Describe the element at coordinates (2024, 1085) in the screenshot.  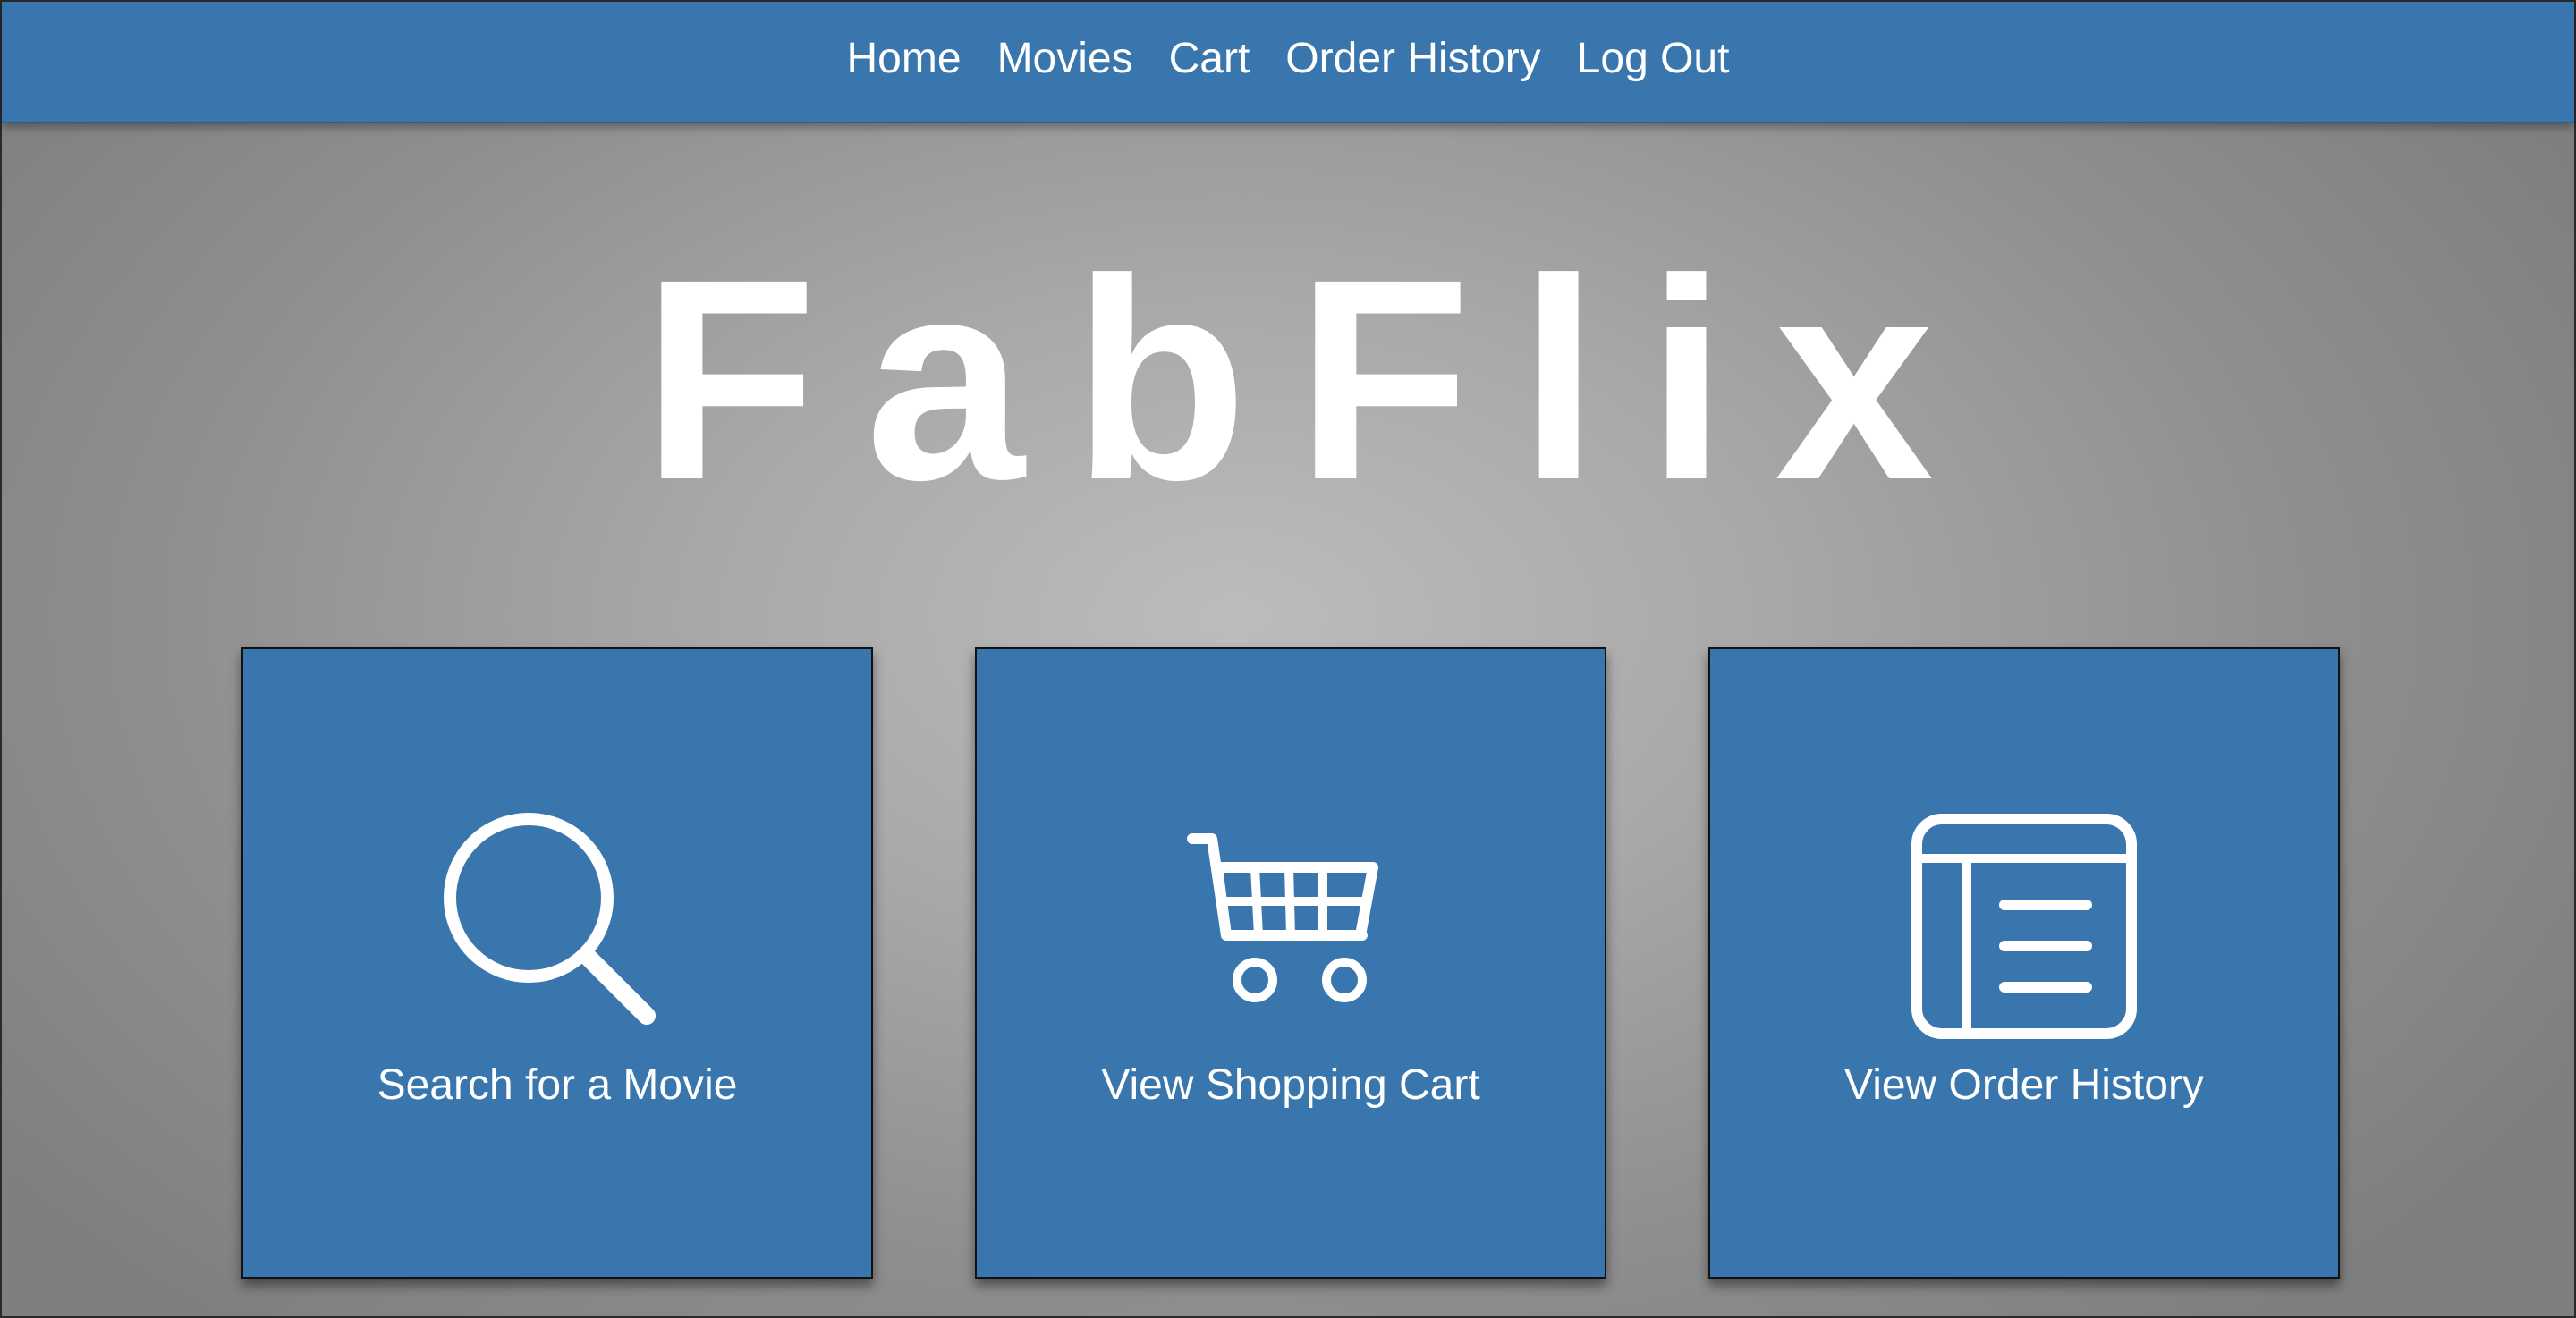
I see `order-history-label: View Order History` at that location.